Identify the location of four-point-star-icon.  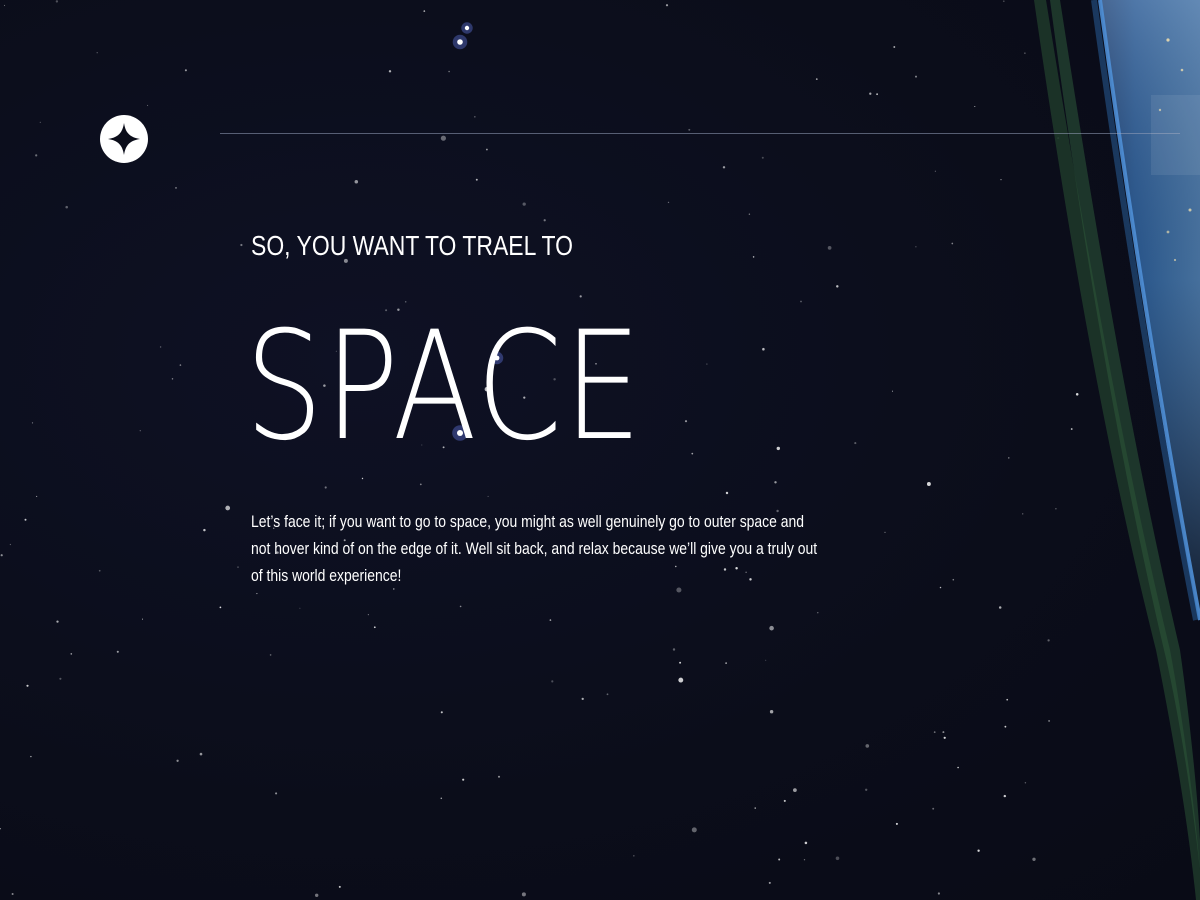
(124, 139).